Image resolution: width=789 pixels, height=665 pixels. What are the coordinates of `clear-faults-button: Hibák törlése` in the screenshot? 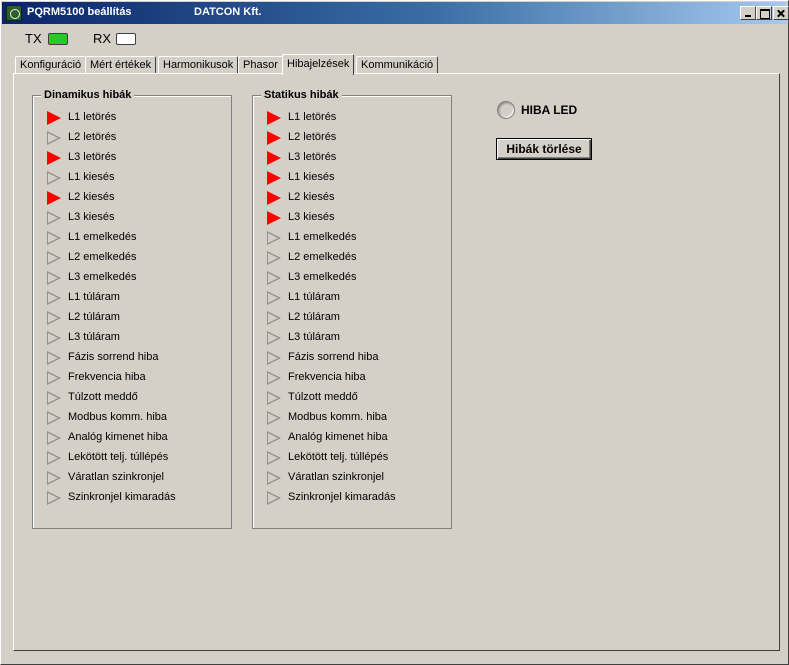 It's located at (544, 149).